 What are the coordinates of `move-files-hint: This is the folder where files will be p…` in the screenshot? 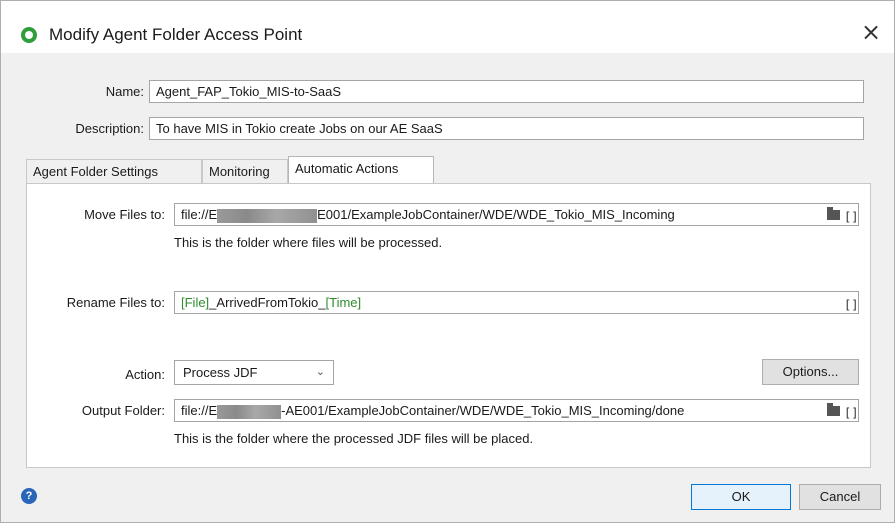 It's located at (308, 242).